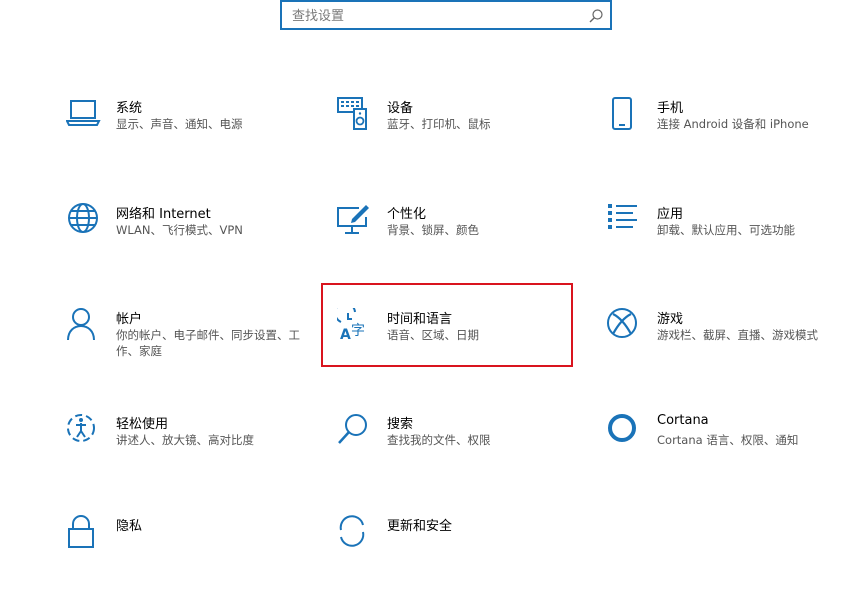 The image size is (863, 595). What do you see at coordinates (129, 319) in the screenshot?
I see `tile-title: 帐户` at bounding box center [129, 319].